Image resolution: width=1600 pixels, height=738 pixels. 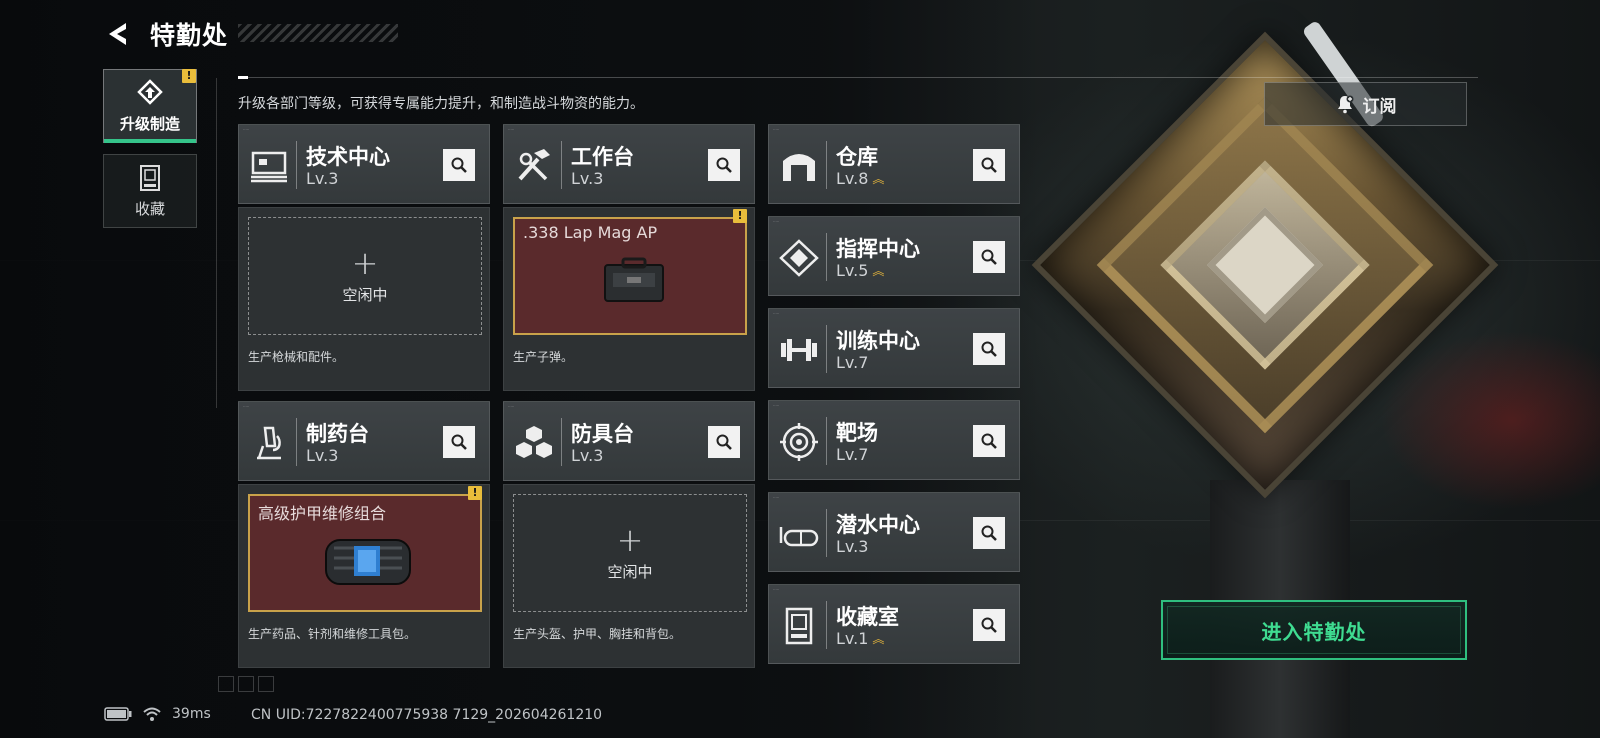 I want to click on tab-collection: 收藏, so click(x=150, y=191).